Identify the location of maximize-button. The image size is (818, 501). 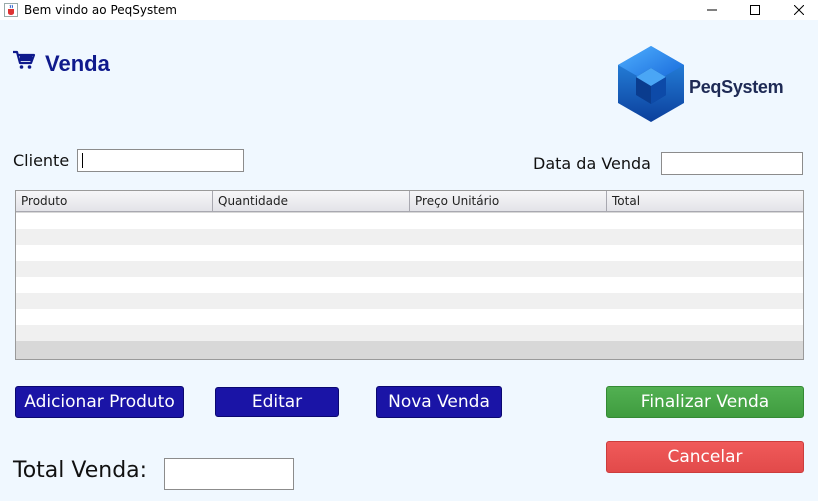
(755, 10).